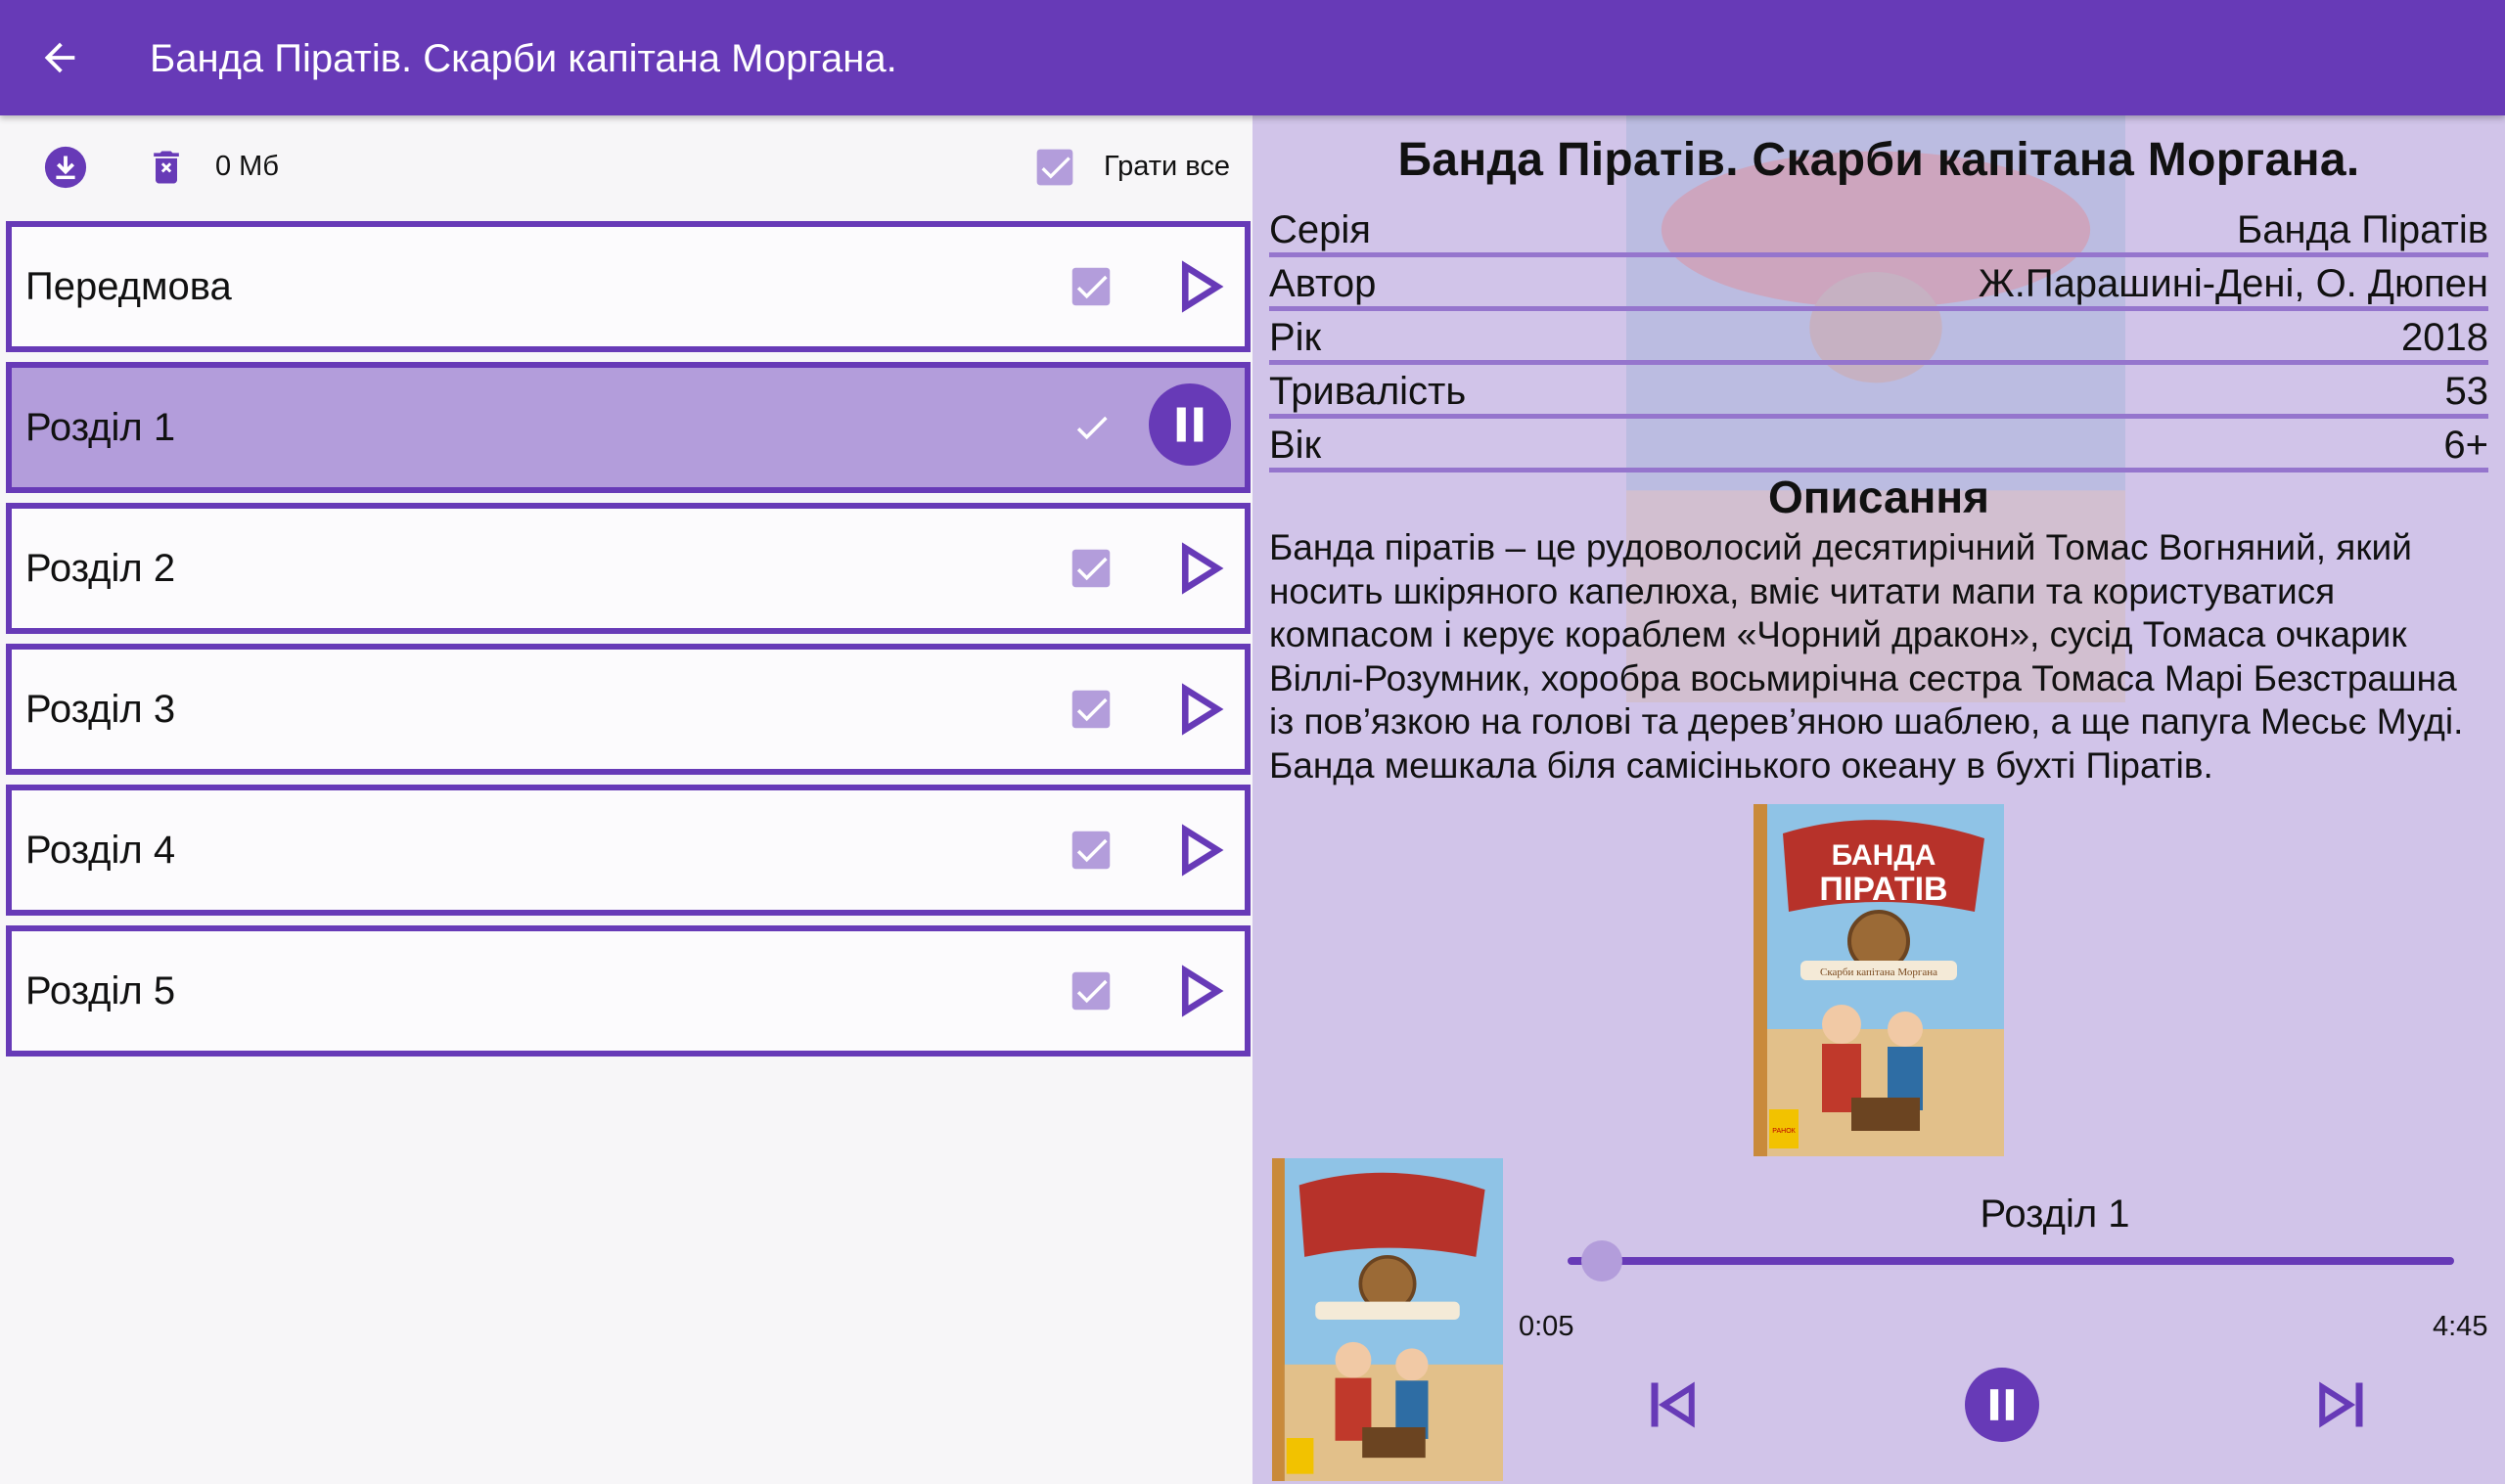 Image resolution: width=2505 pixels, height=1484 pixels. I want to click on storage-size: 0 Мб, so click(247, 166).